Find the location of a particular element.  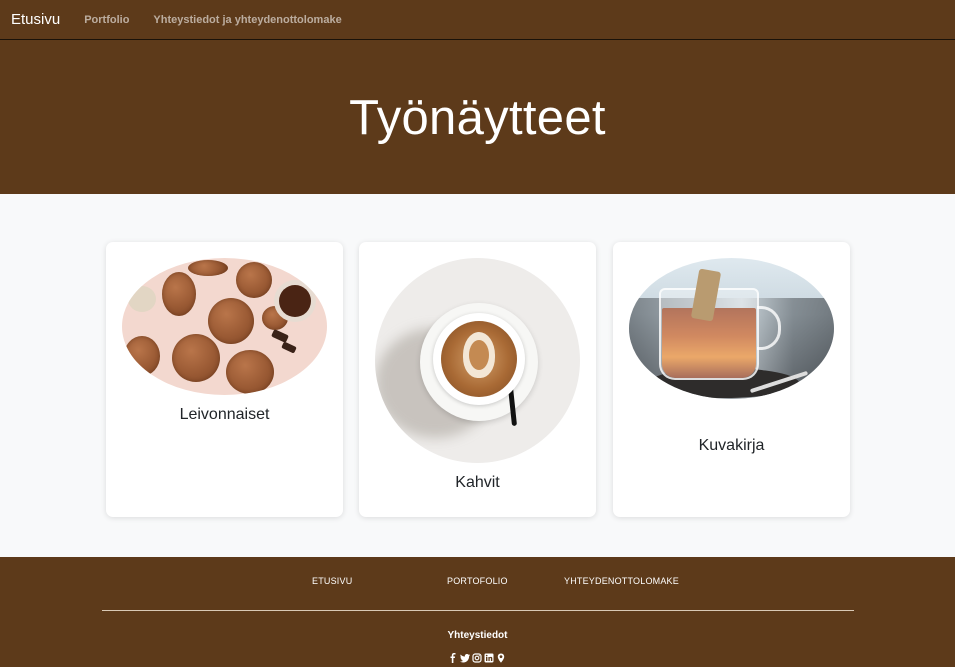

card-title: Kahvit is located at coordinates (477, 482).